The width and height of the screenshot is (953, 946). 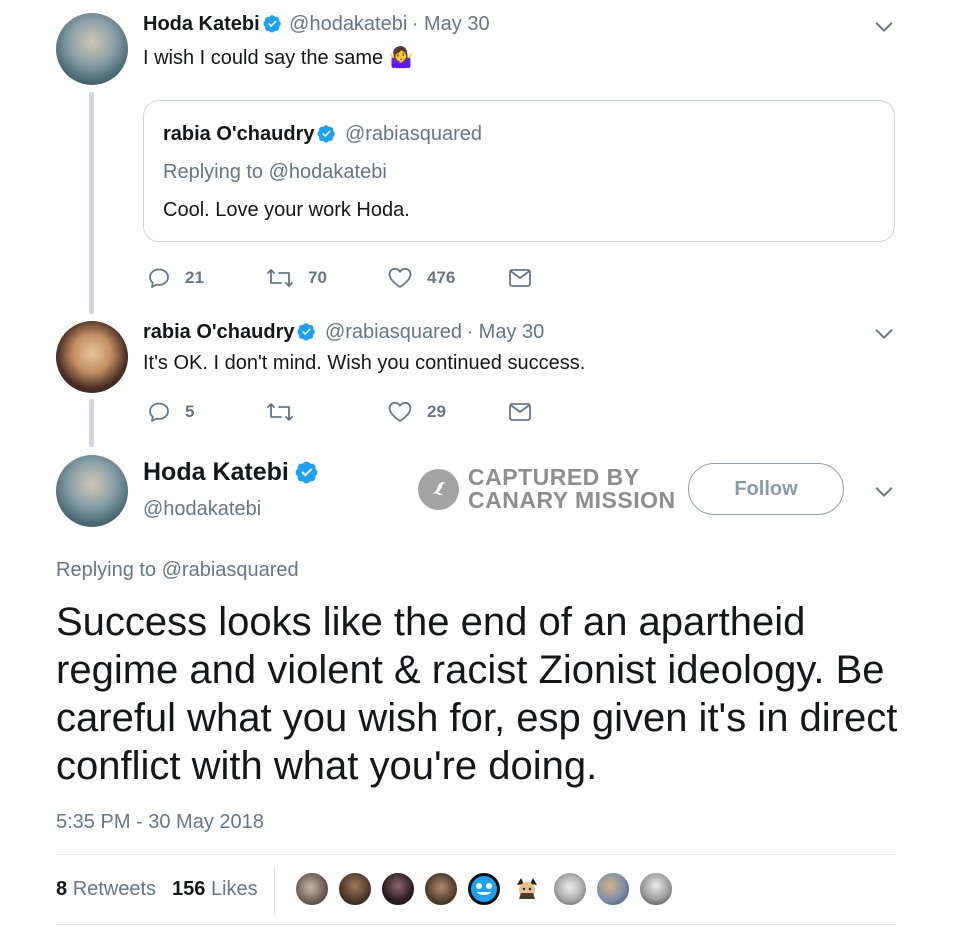 What do you see at coordinates (175, 278) in the screenshot?
I see `reply-button: 21` at bounding box center [175, 278].